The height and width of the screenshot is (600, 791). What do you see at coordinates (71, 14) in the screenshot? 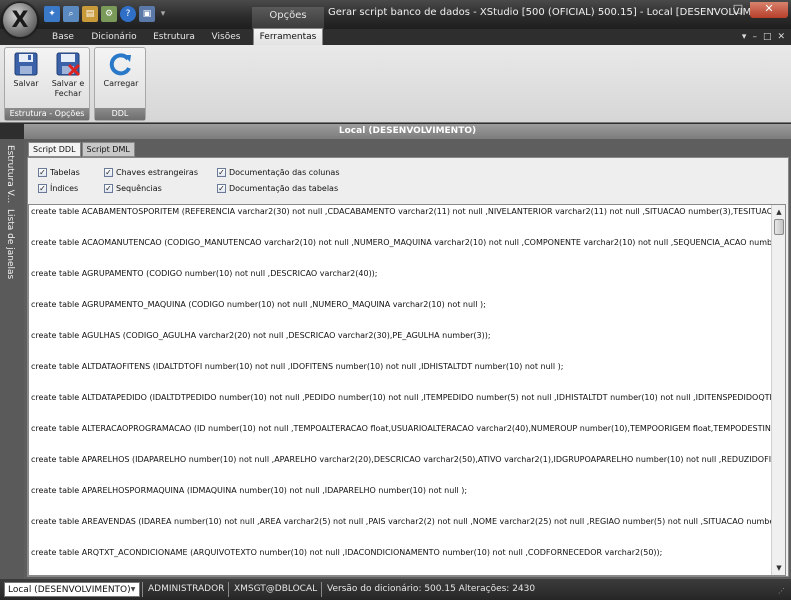
I see `search-icon: ⌕` at bounding box center [71, 14].